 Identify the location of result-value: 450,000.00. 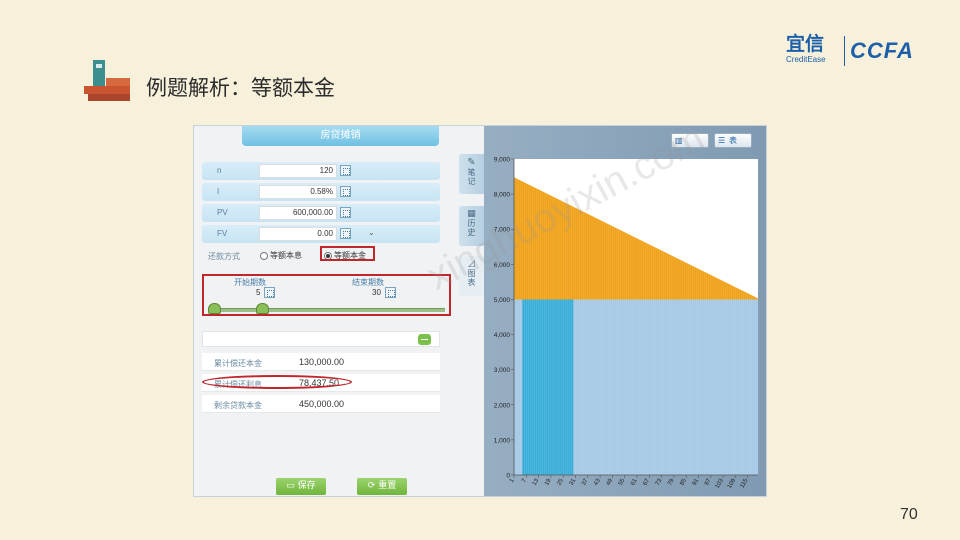
(322, 404).